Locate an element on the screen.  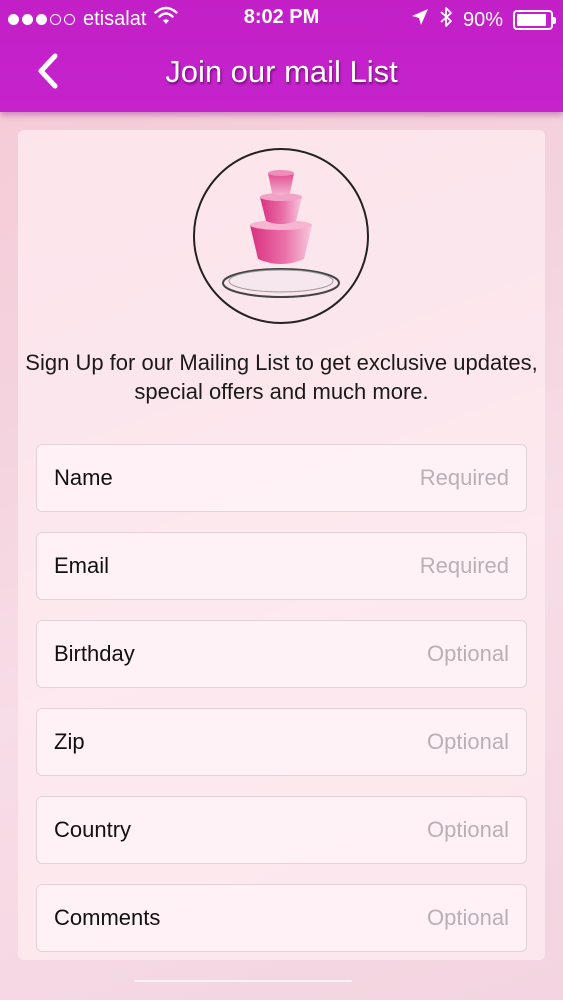
email-label: Email is located at coordinates (82, 565).